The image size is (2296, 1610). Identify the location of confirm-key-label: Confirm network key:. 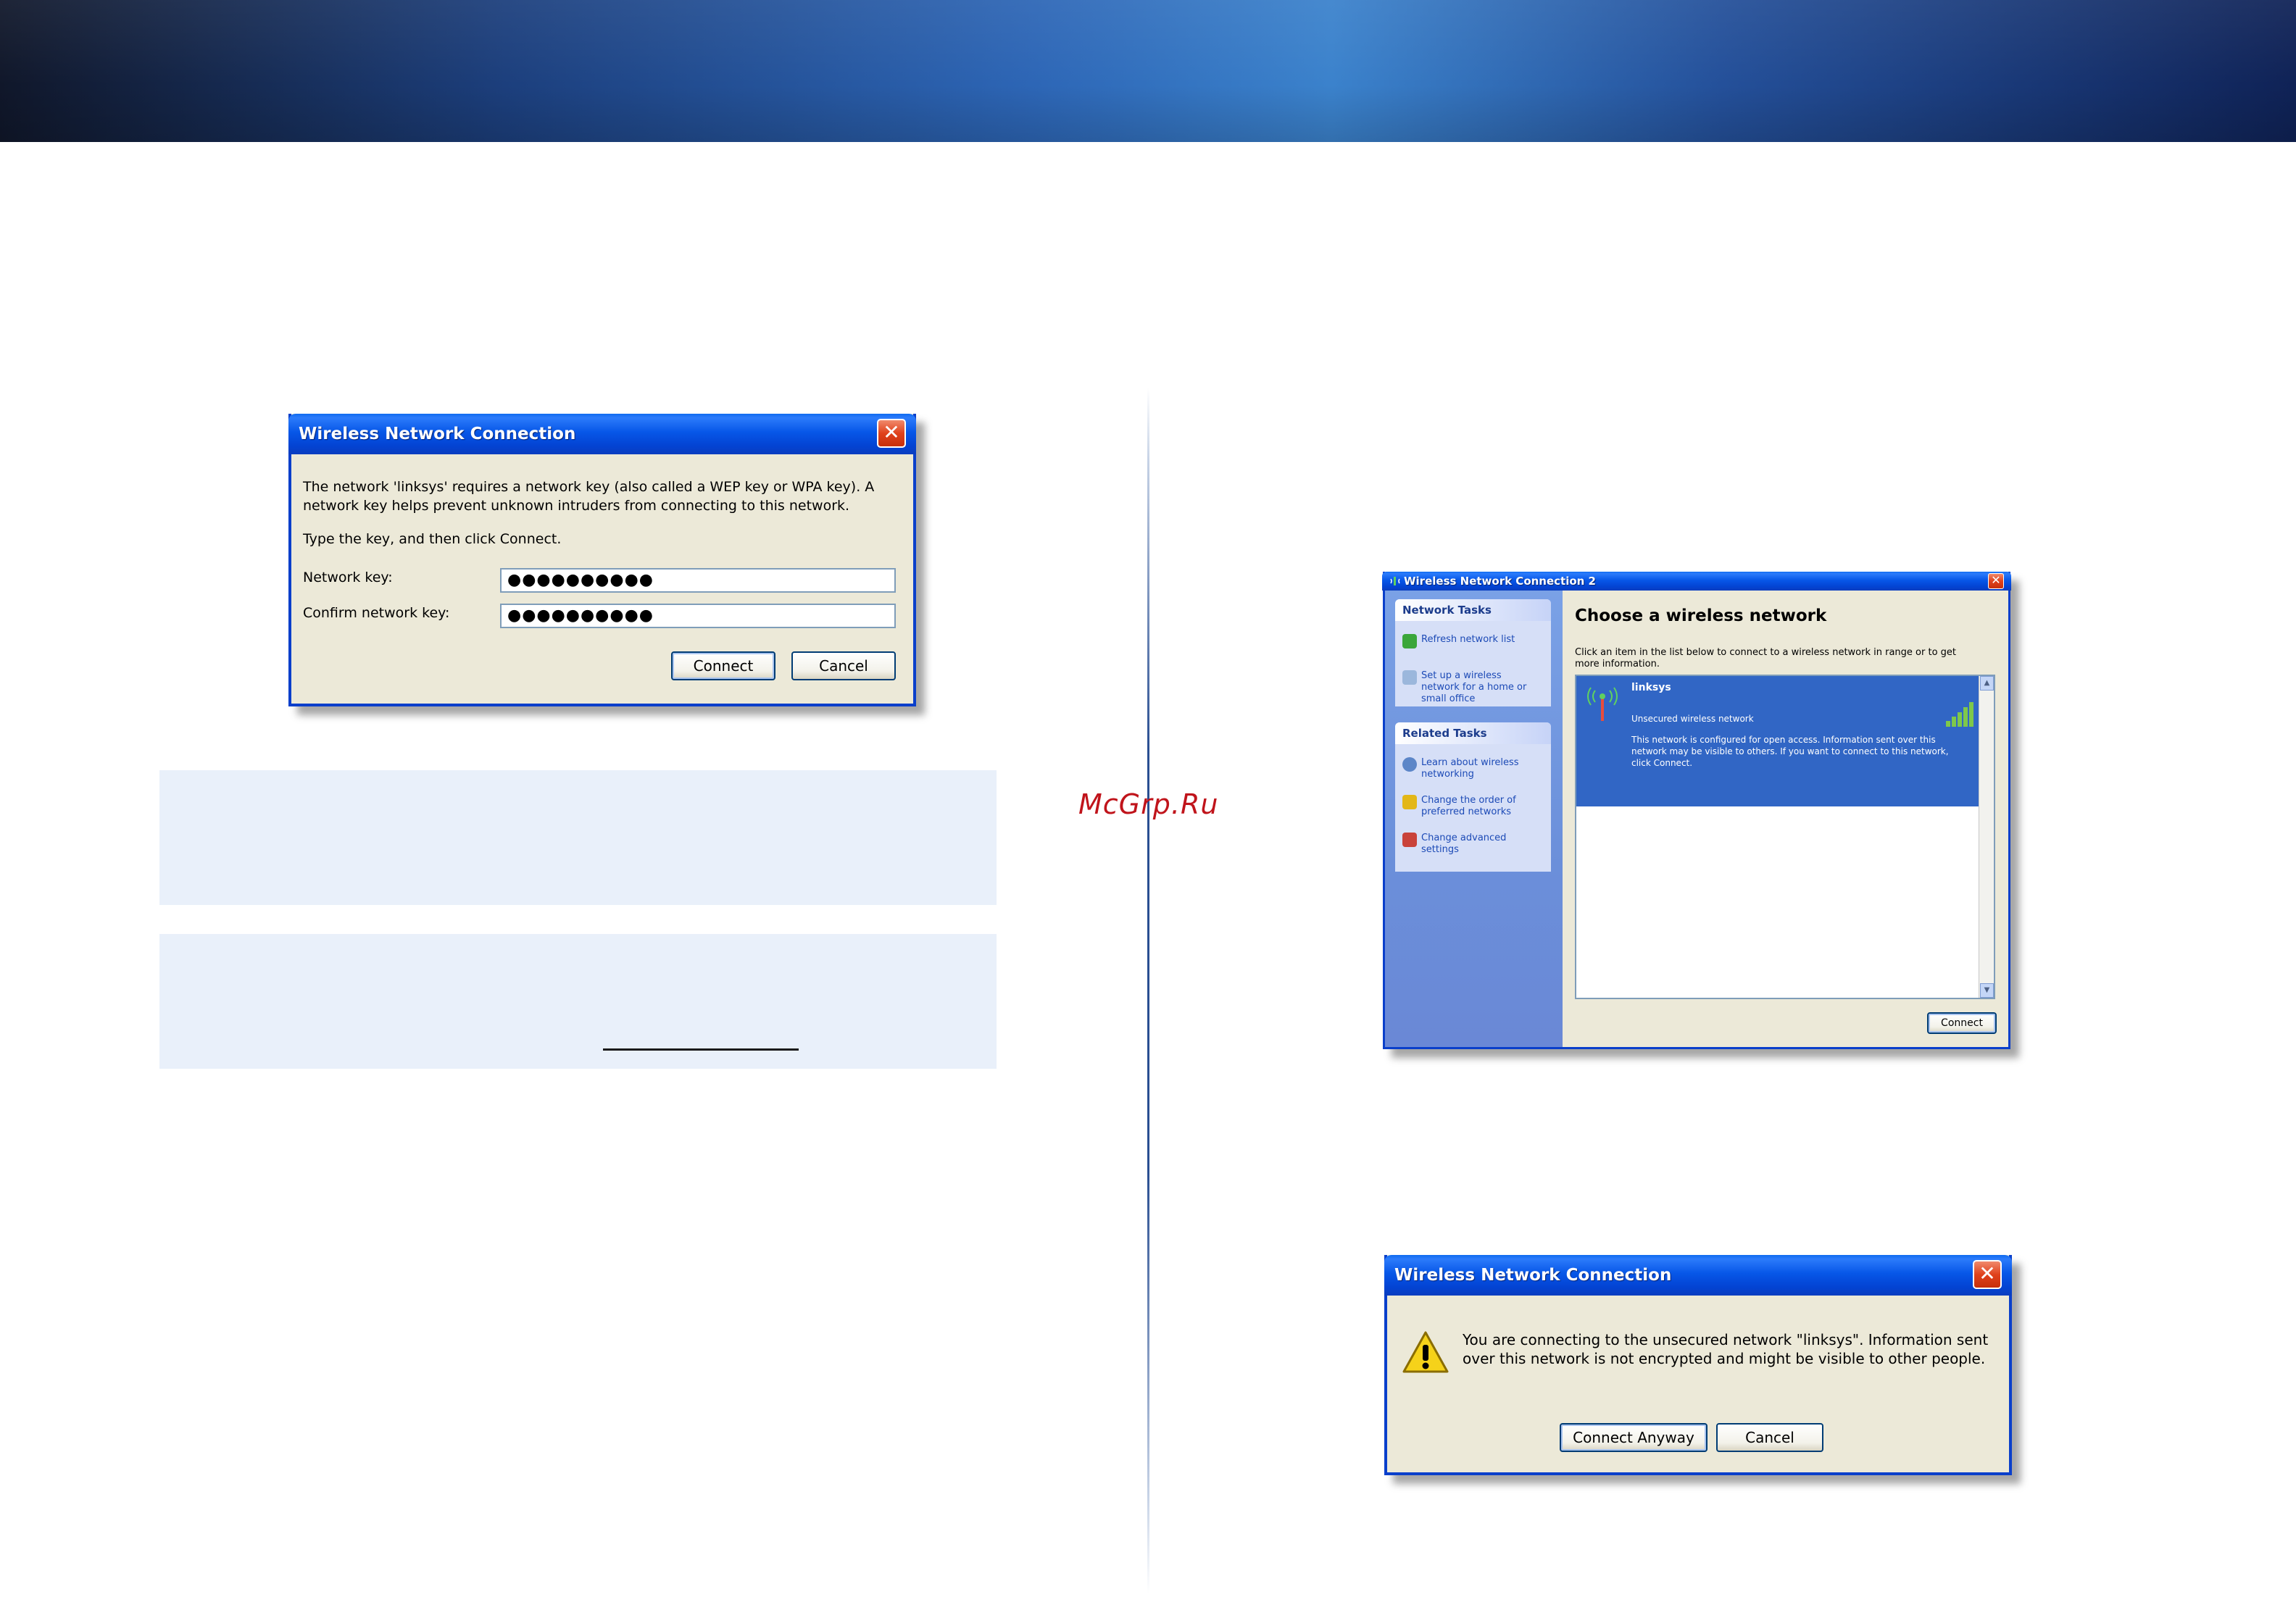
(376, 613).